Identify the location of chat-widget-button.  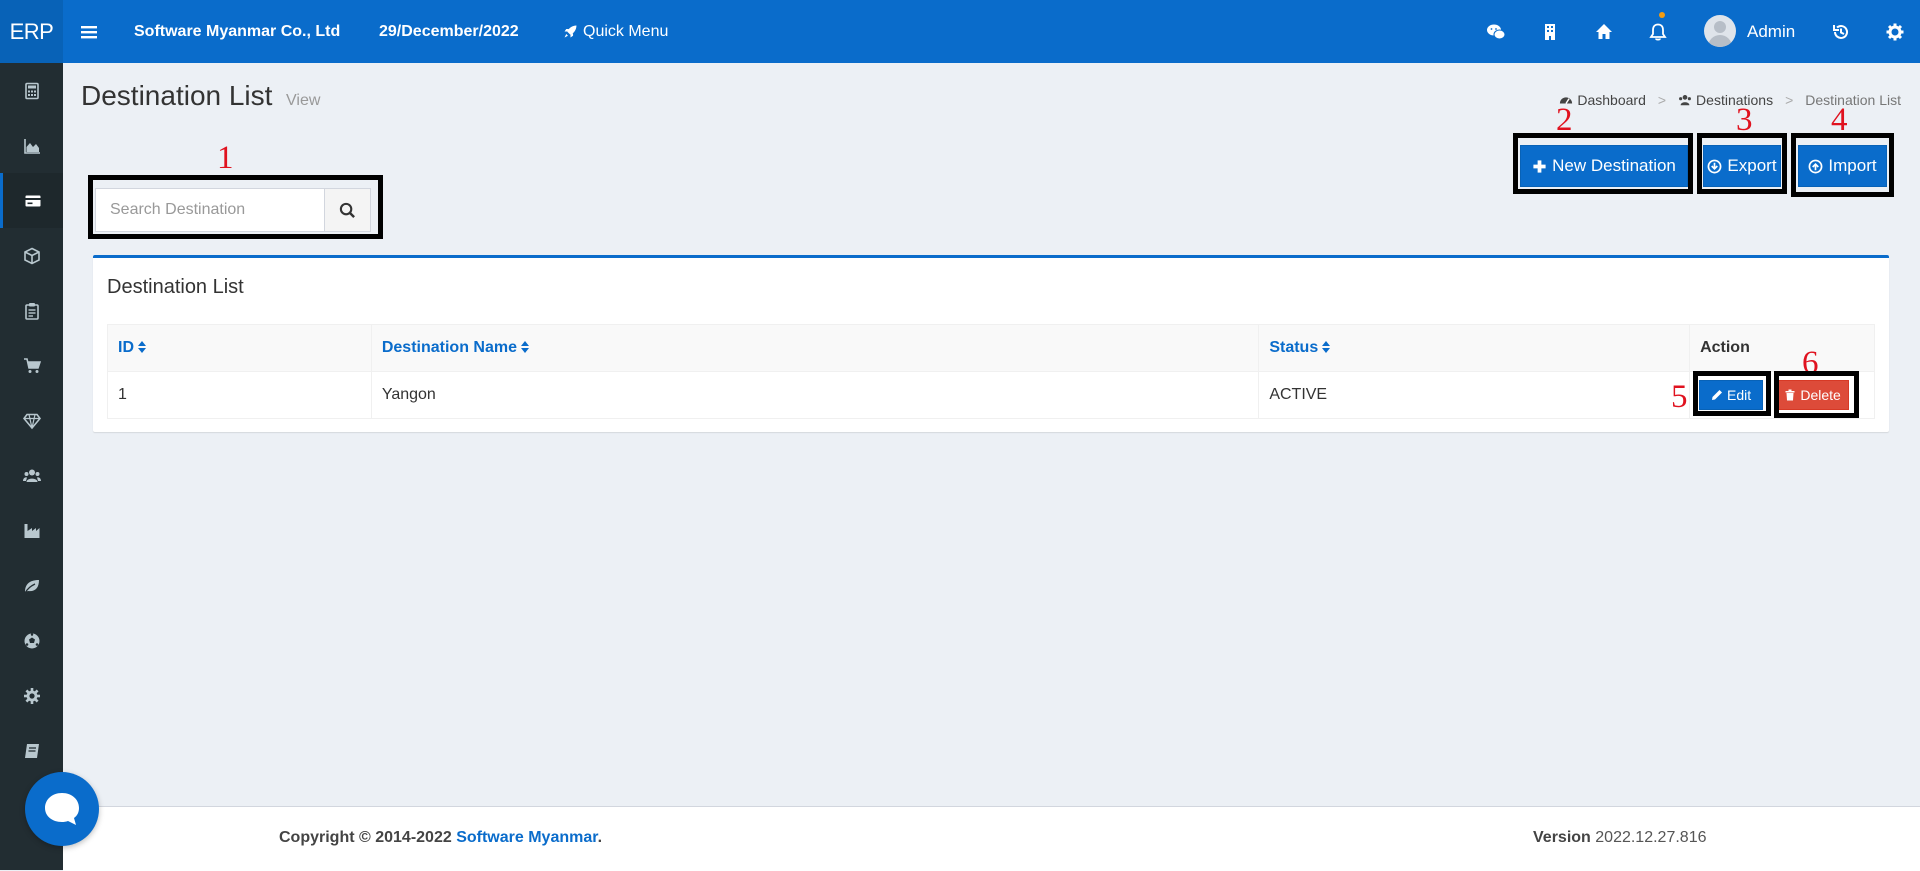
(62, 809).